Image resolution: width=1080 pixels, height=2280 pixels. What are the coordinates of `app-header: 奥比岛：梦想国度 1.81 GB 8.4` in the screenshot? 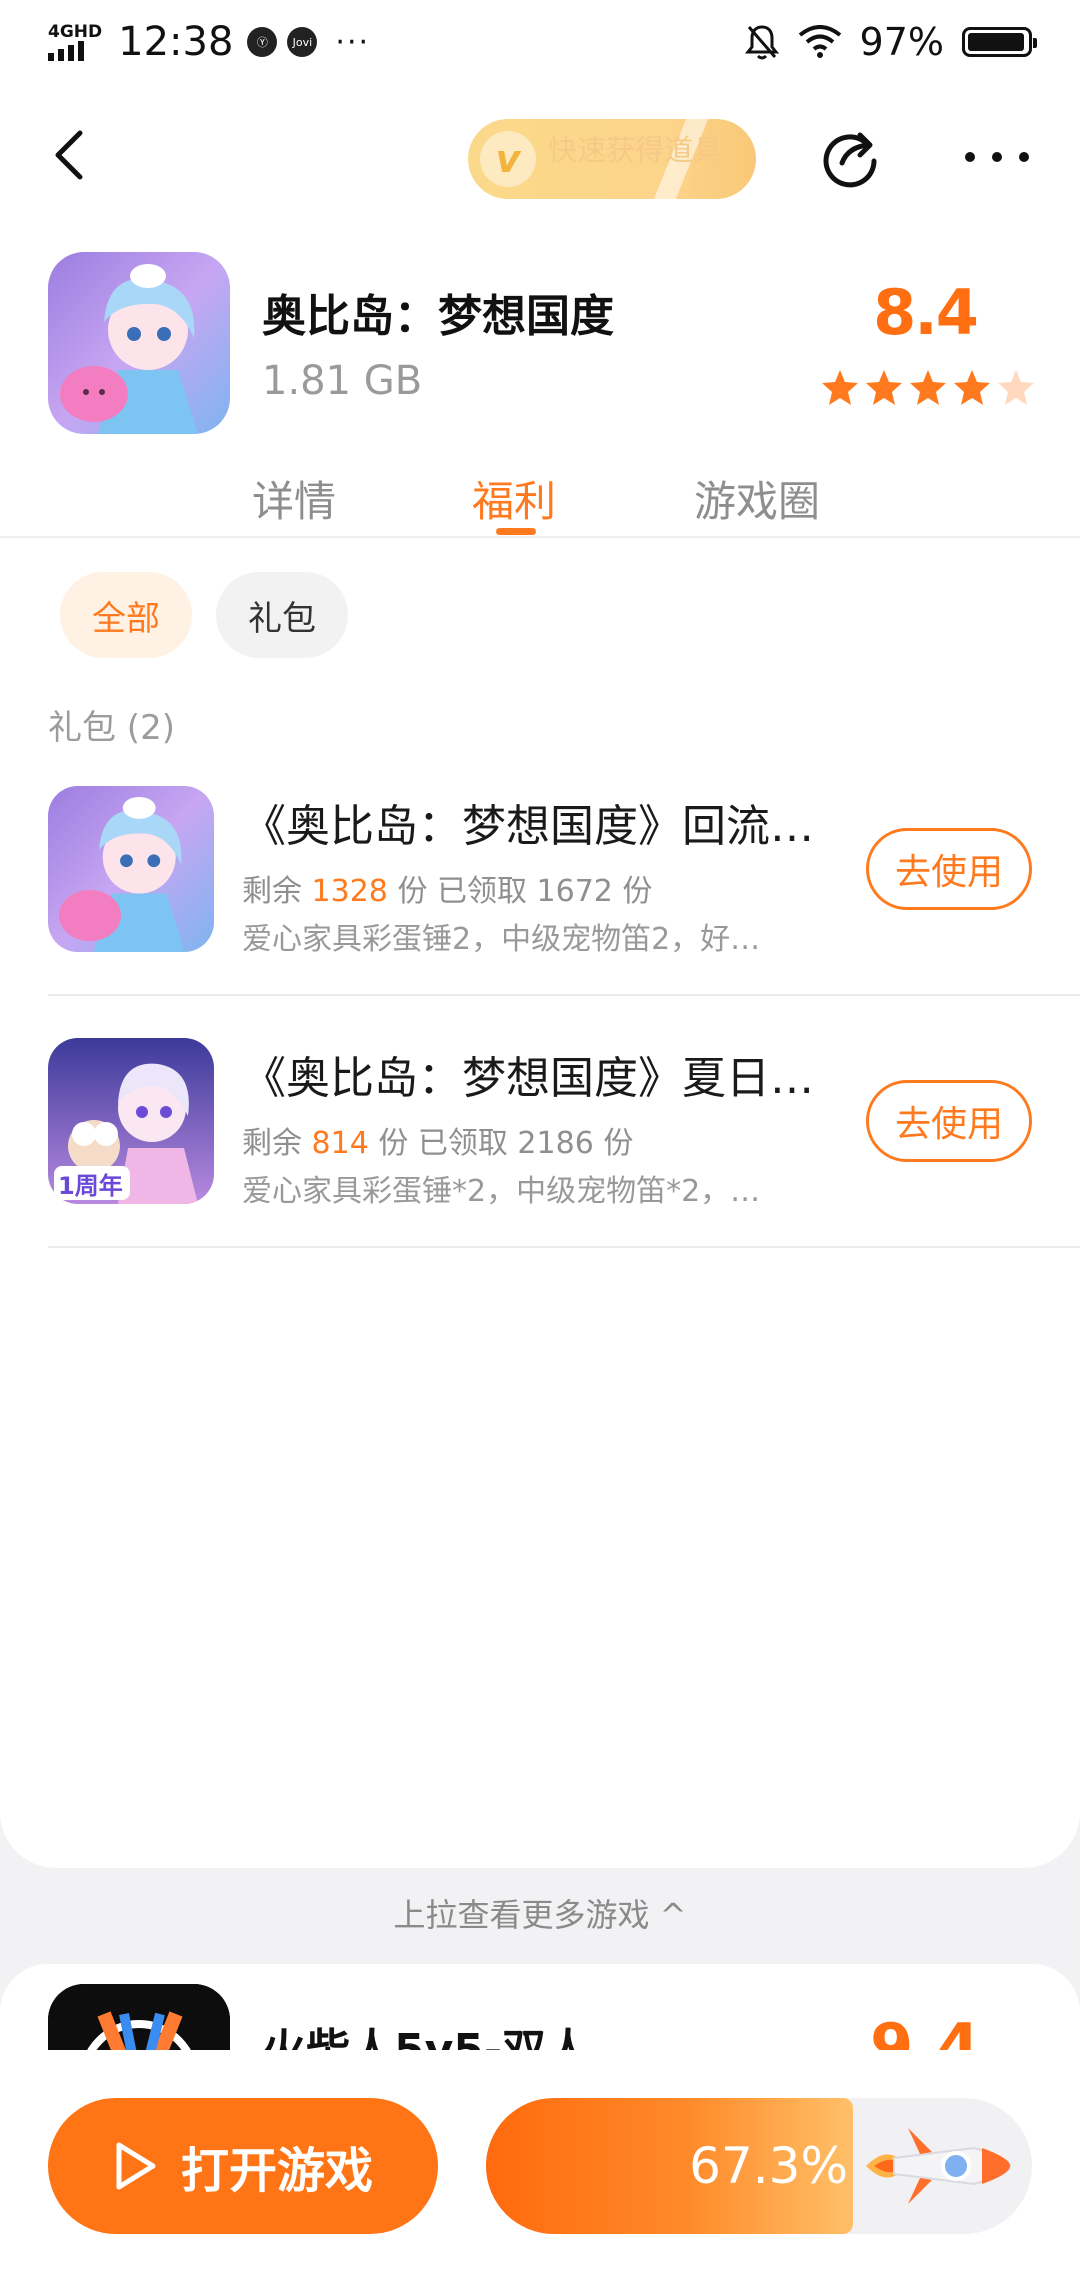 It's located at (540, 345).